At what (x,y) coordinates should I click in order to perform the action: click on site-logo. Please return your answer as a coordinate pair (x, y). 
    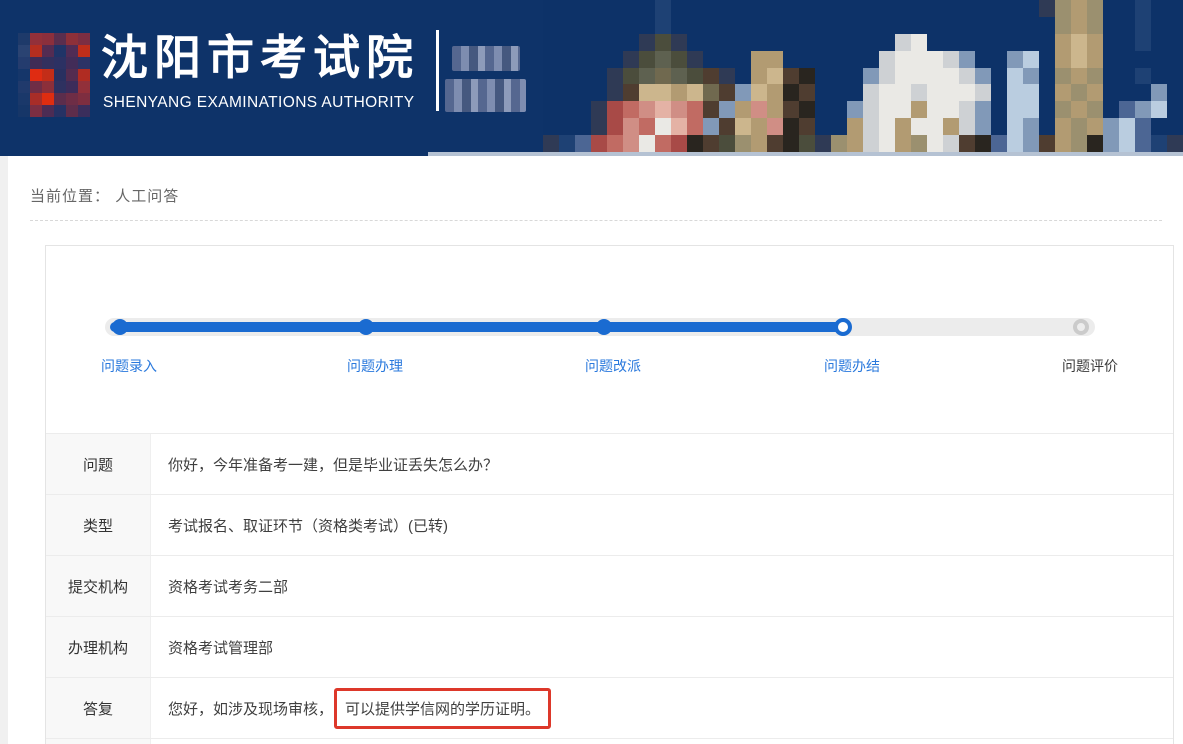
    Looking at the image, I should click on (54, 75).